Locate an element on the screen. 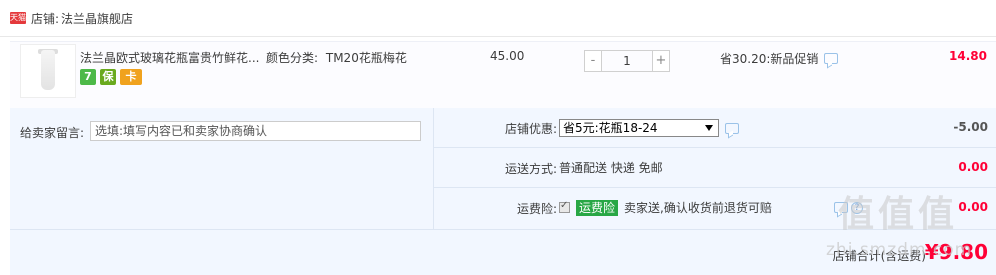 The width and height of the screenshot is (996, 275). discount-content: 省5元:花瓶18-24 is located at coordinates (649, 128).